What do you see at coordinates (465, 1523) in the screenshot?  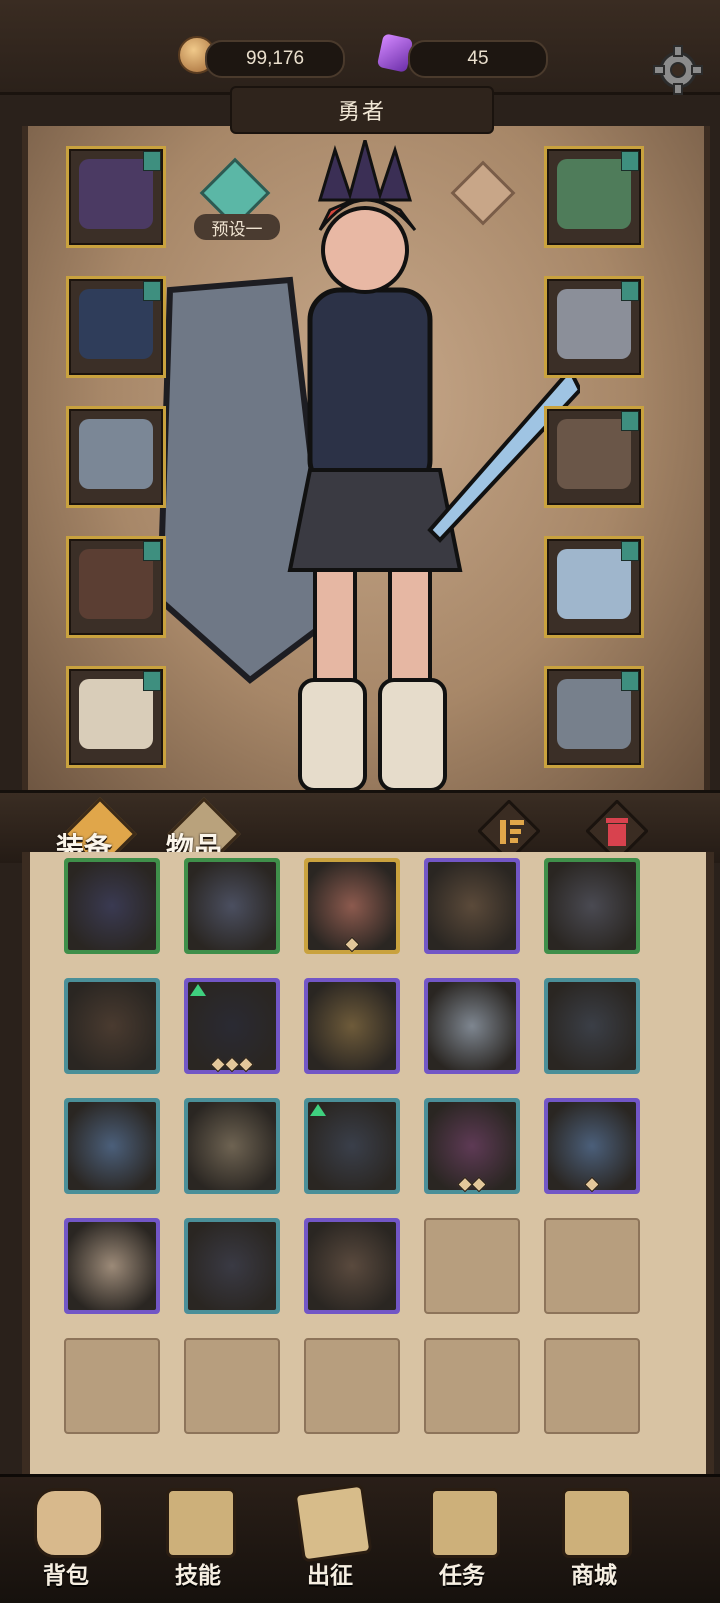 I see `scroll-icon` at bounding box center [465, 1523].